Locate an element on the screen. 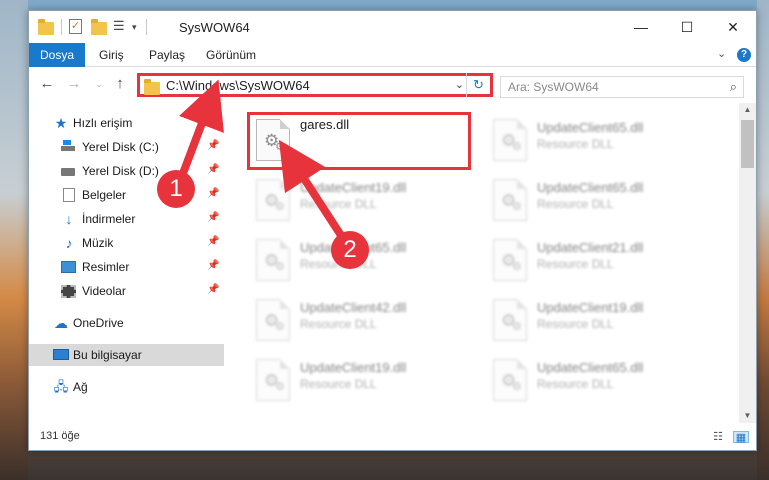 The height and width of the screenshot is (480, 769). vertical-scrollbar: ▲ ▼ is located at coordinates (747, 263).